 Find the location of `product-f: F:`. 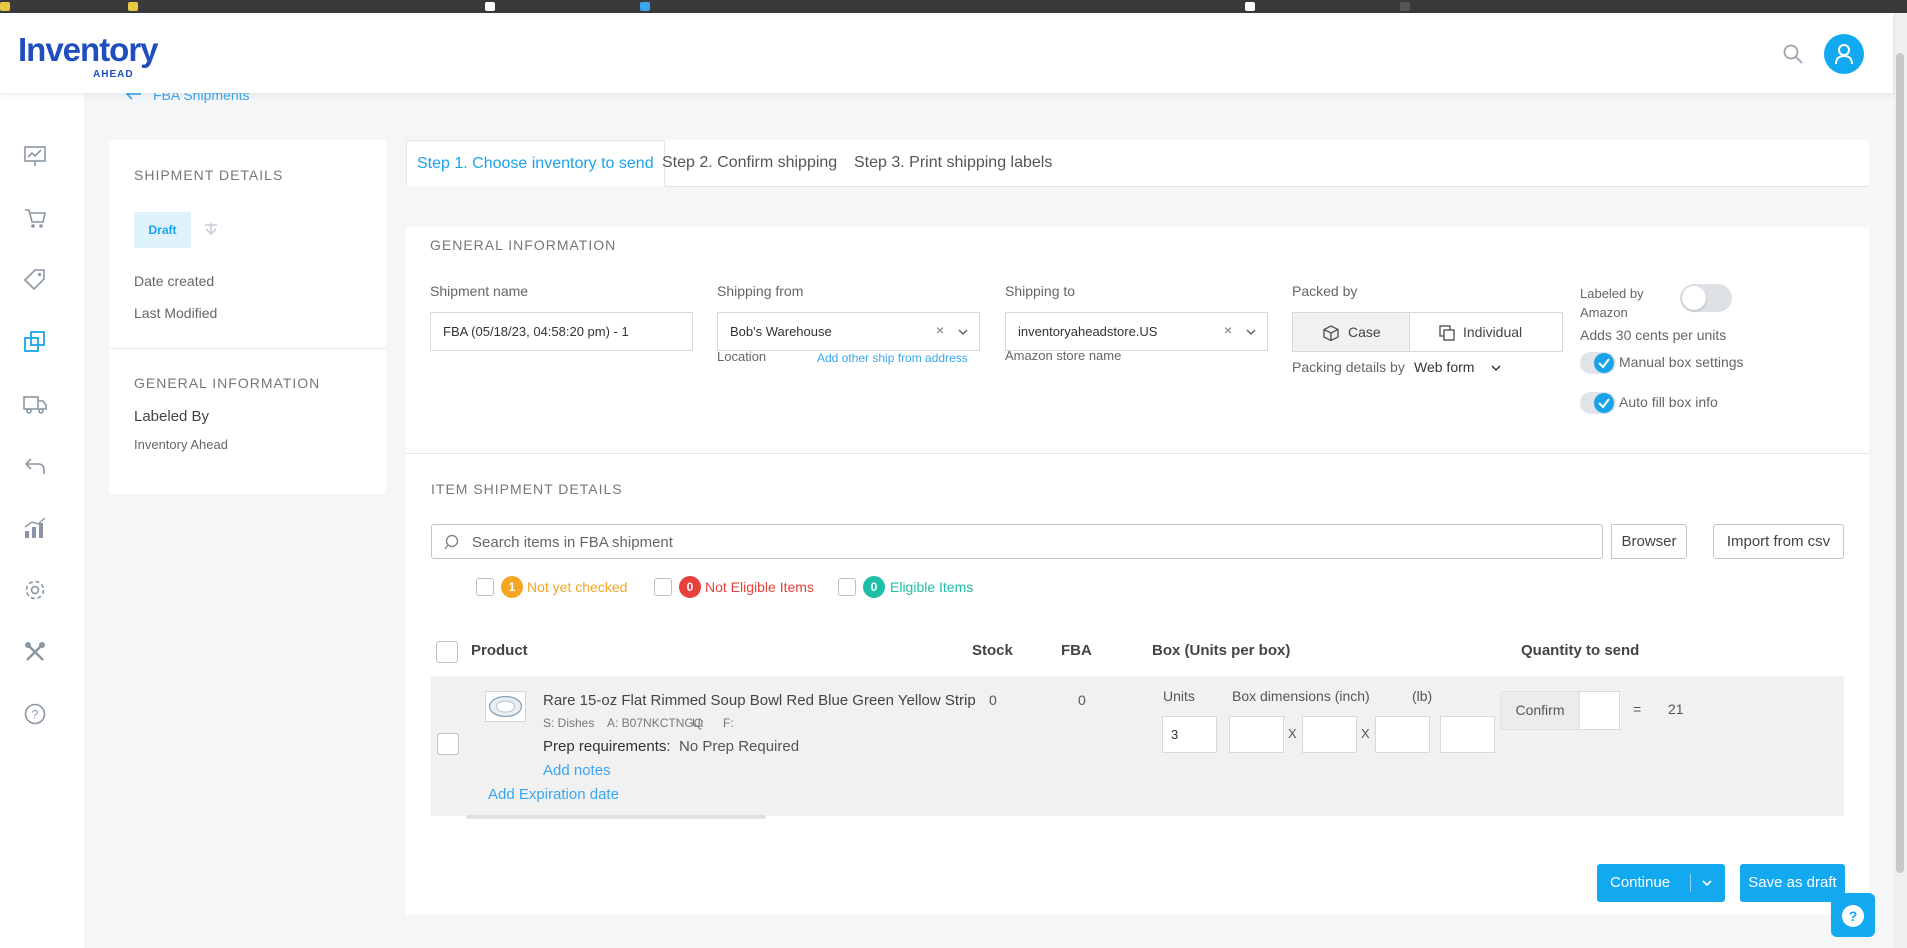

product-f: F: is located at coordinates (728, 723).